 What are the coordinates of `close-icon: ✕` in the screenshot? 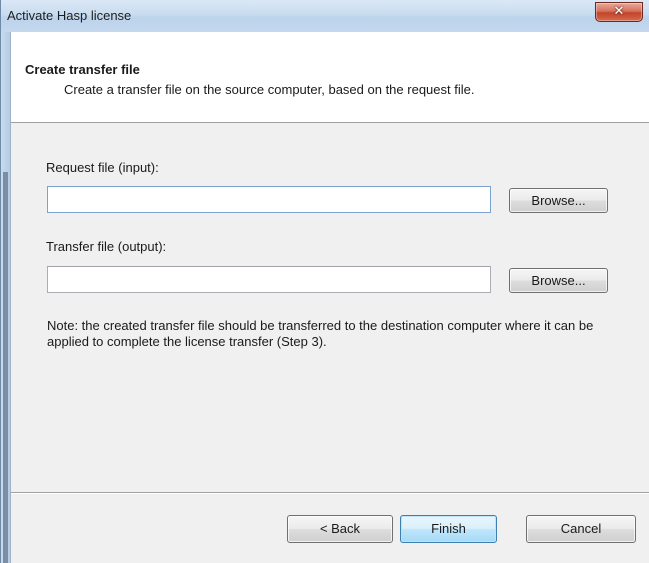 It's located at (619, 11).